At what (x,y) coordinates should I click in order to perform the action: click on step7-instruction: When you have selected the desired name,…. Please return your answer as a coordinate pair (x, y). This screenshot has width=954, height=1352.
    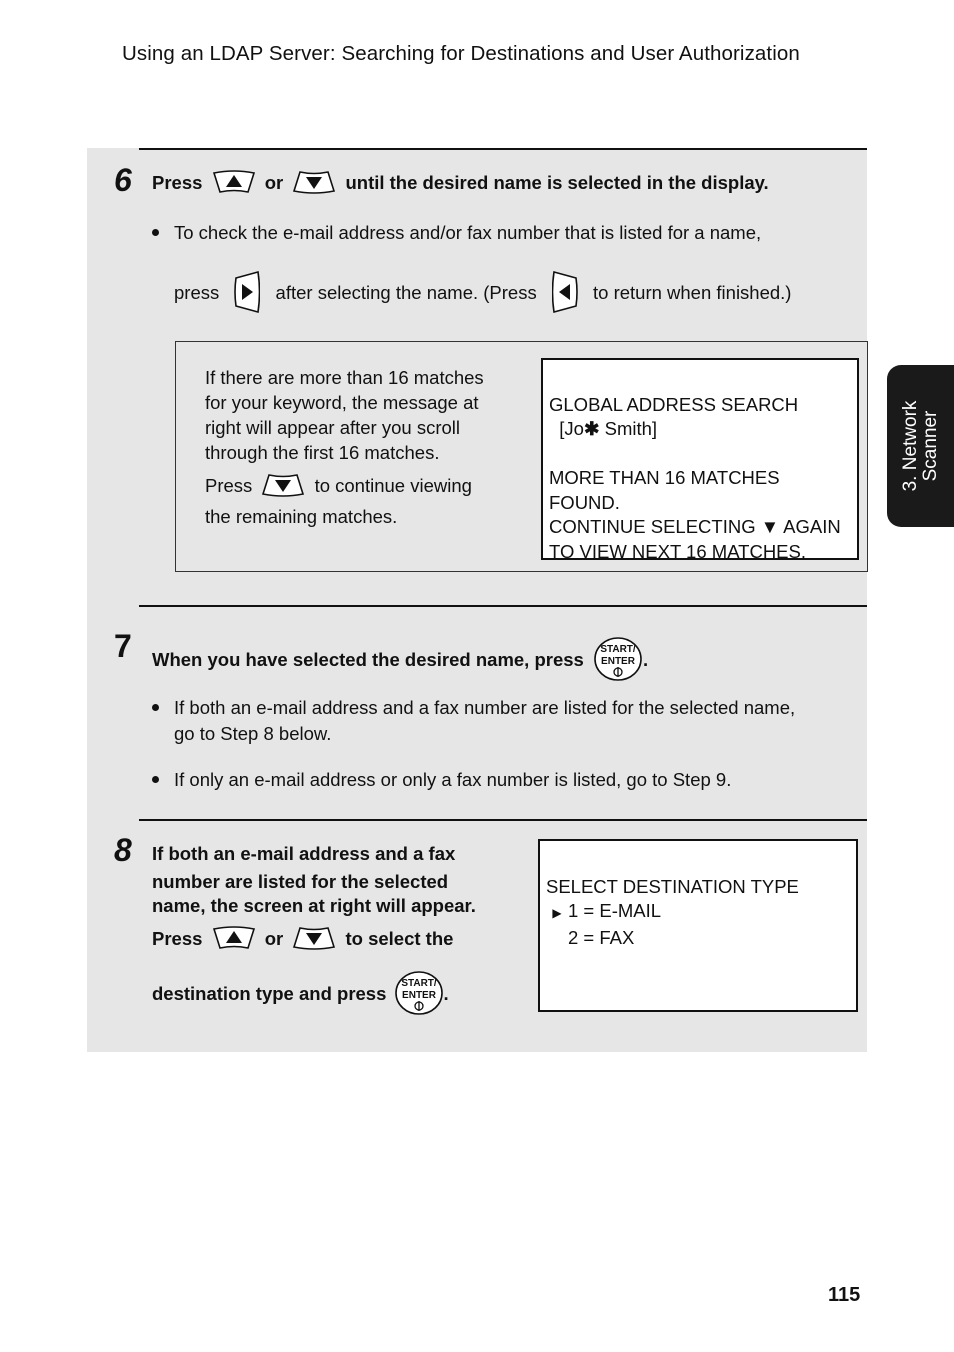
    Looking at the image, I should click on (400, 660).